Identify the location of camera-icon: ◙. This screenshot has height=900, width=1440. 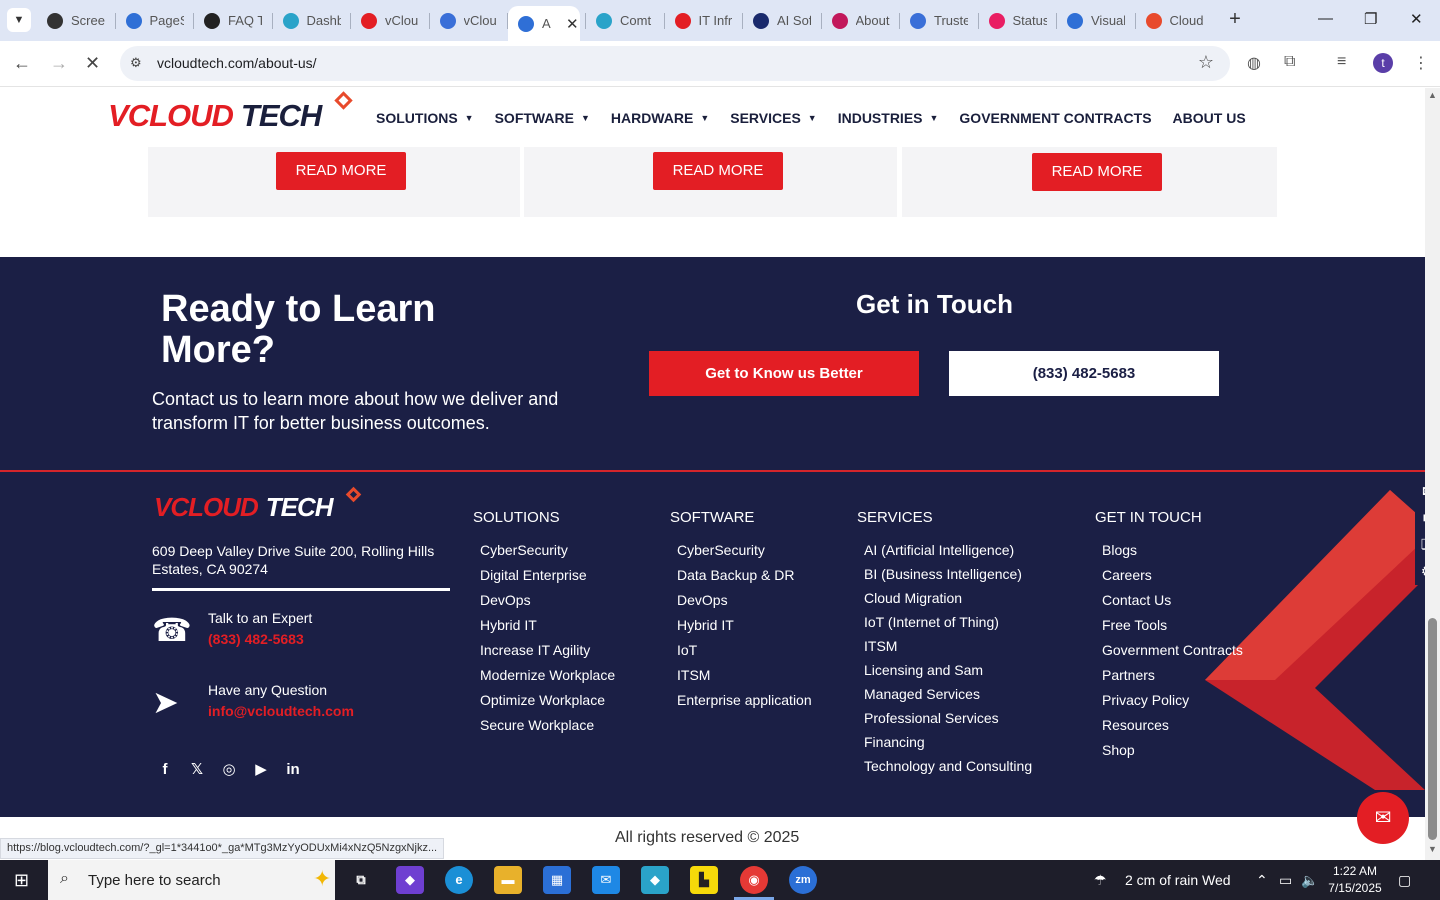
(1420, 490).